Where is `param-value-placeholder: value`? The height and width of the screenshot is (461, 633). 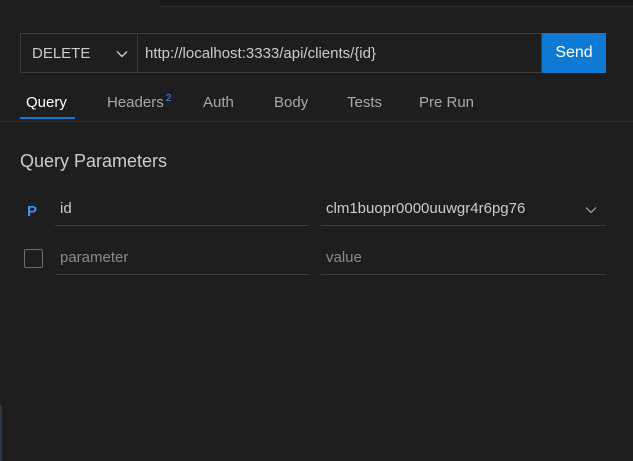
param-value-placeholder: value is located at coordinates (344, 257).